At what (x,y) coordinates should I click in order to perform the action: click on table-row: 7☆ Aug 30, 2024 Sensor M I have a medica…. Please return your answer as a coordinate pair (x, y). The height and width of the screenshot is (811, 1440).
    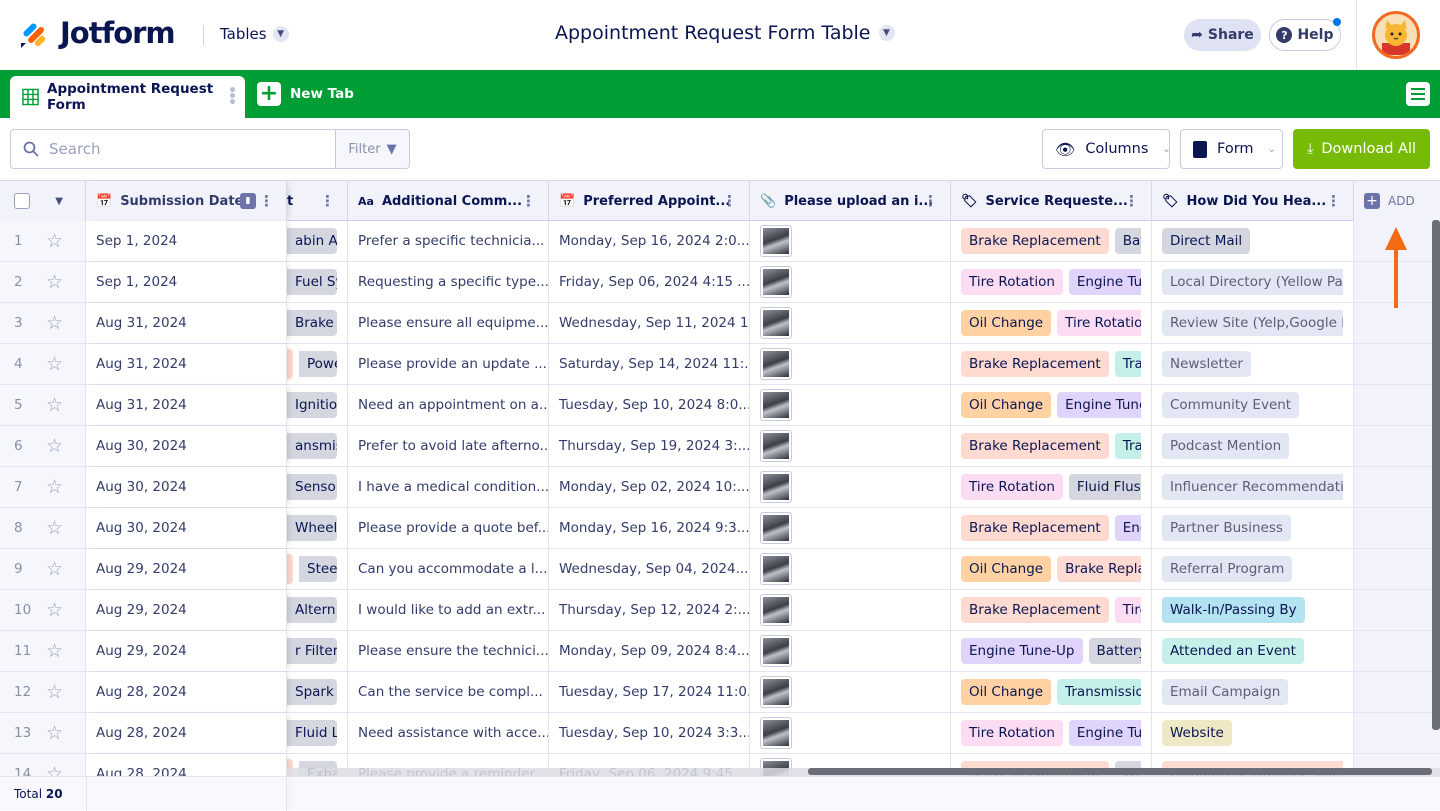
    Looking at the image, I should click on (720, 487).